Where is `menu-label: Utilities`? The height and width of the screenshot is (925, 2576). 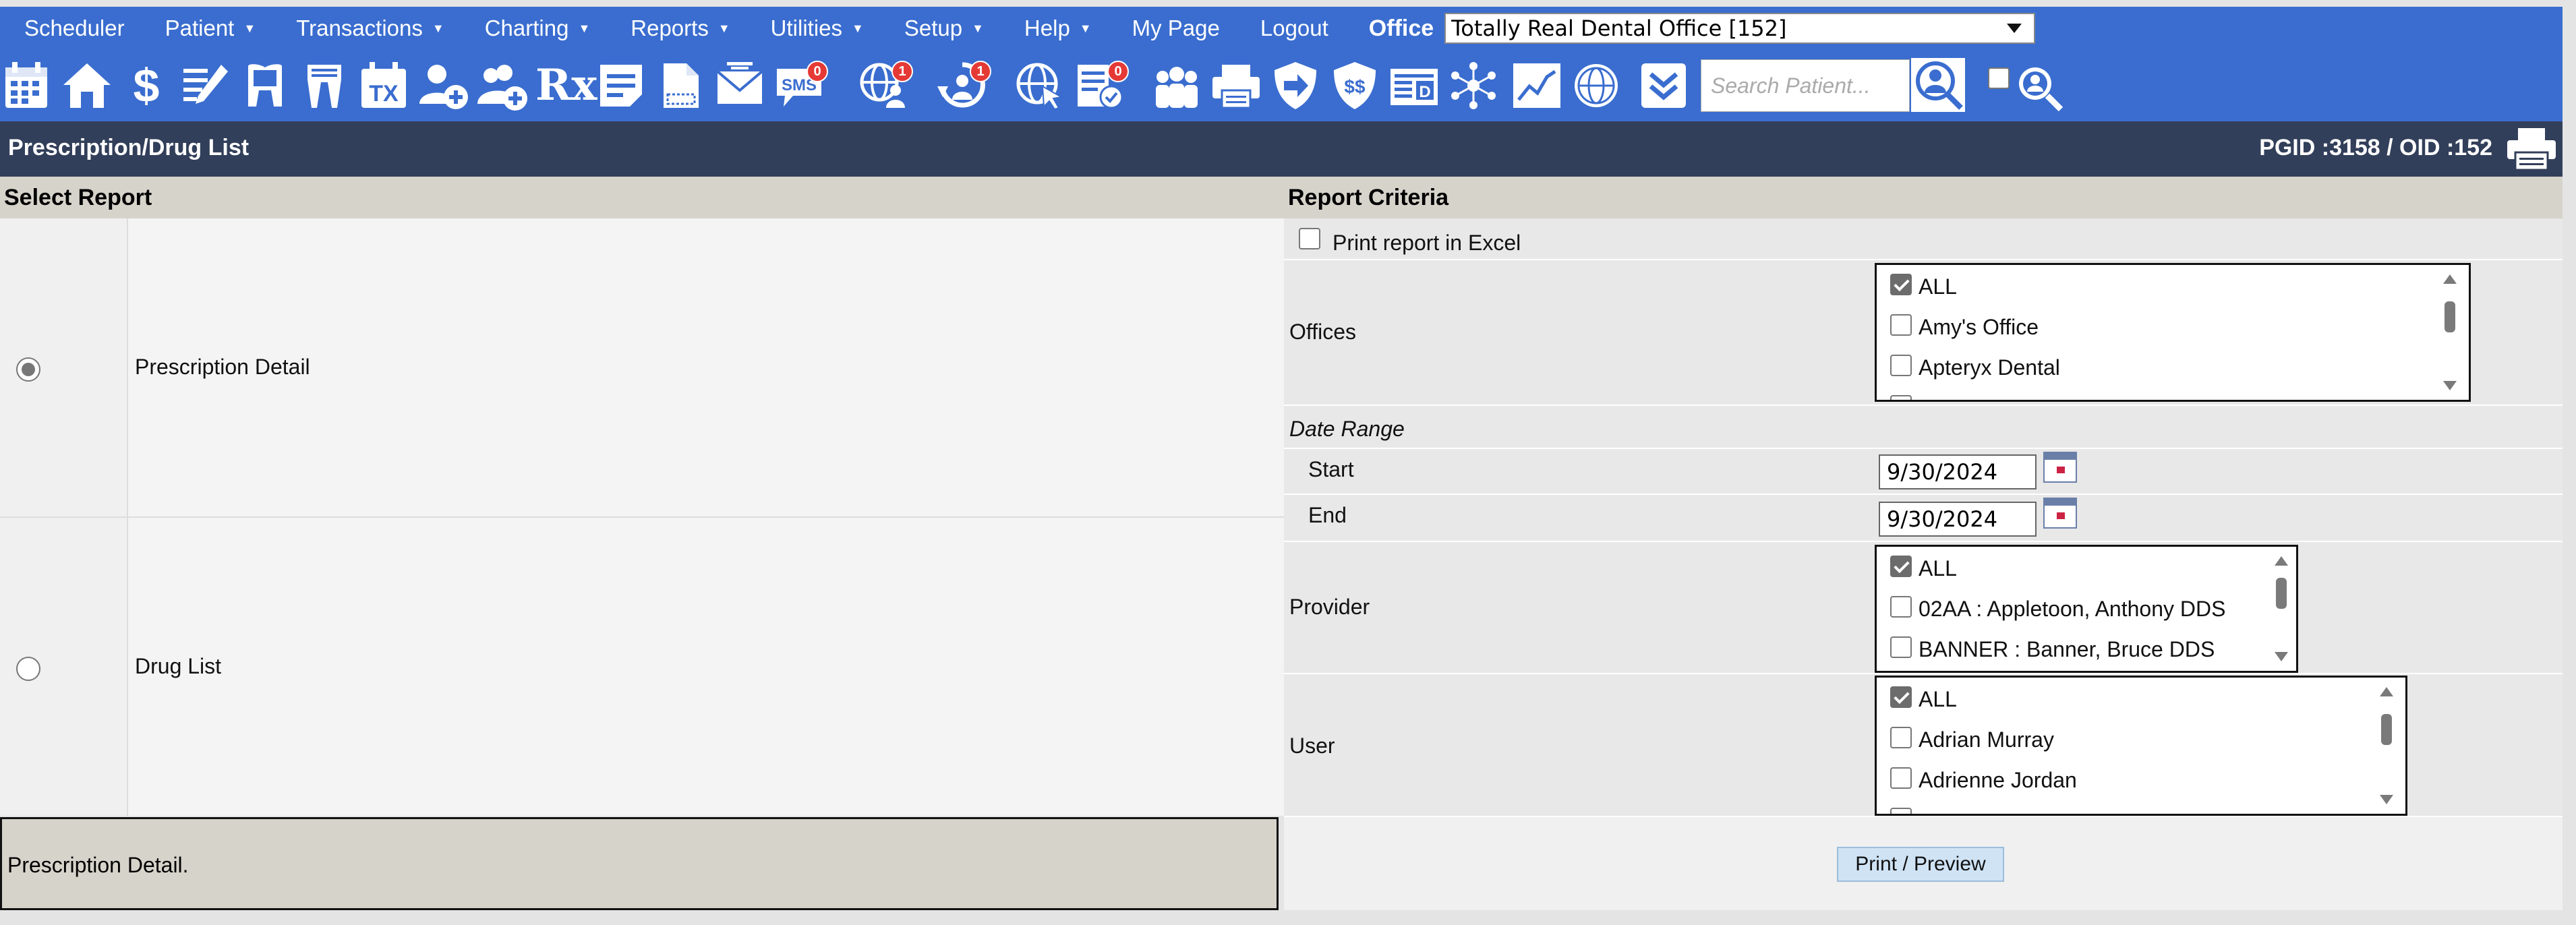
menu-label: Utilities is located at coordinates (806, 28).